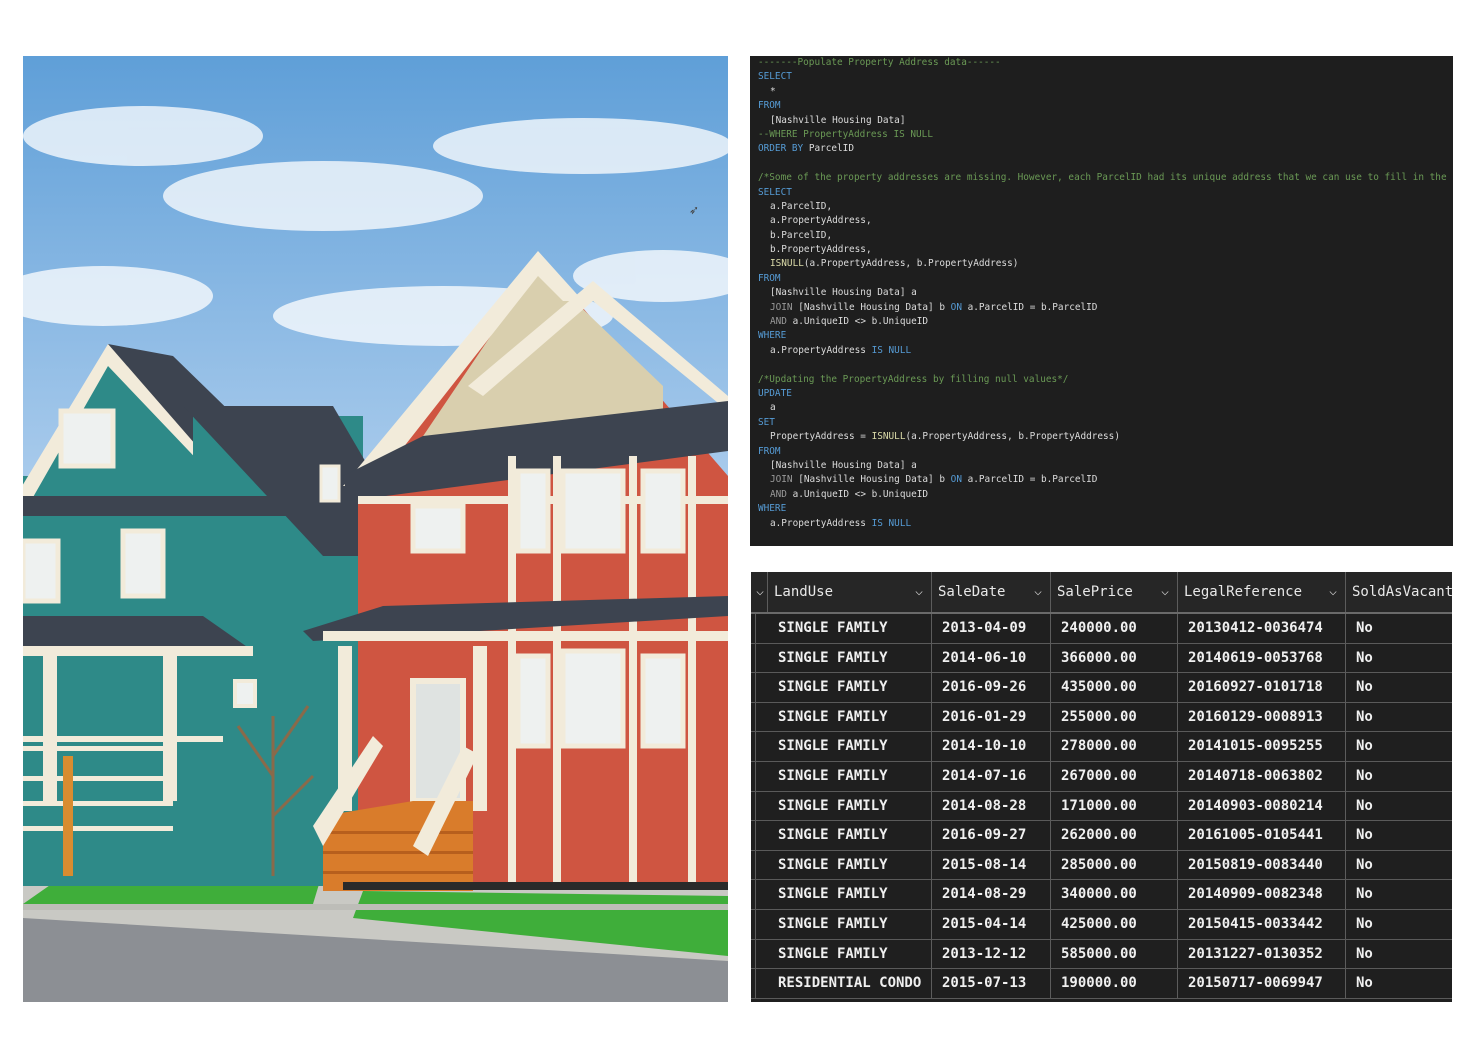  Describe the element at coordinates (1114, 746) in the screenshot. I see `cell-saleprice: 278000.00` at that location.